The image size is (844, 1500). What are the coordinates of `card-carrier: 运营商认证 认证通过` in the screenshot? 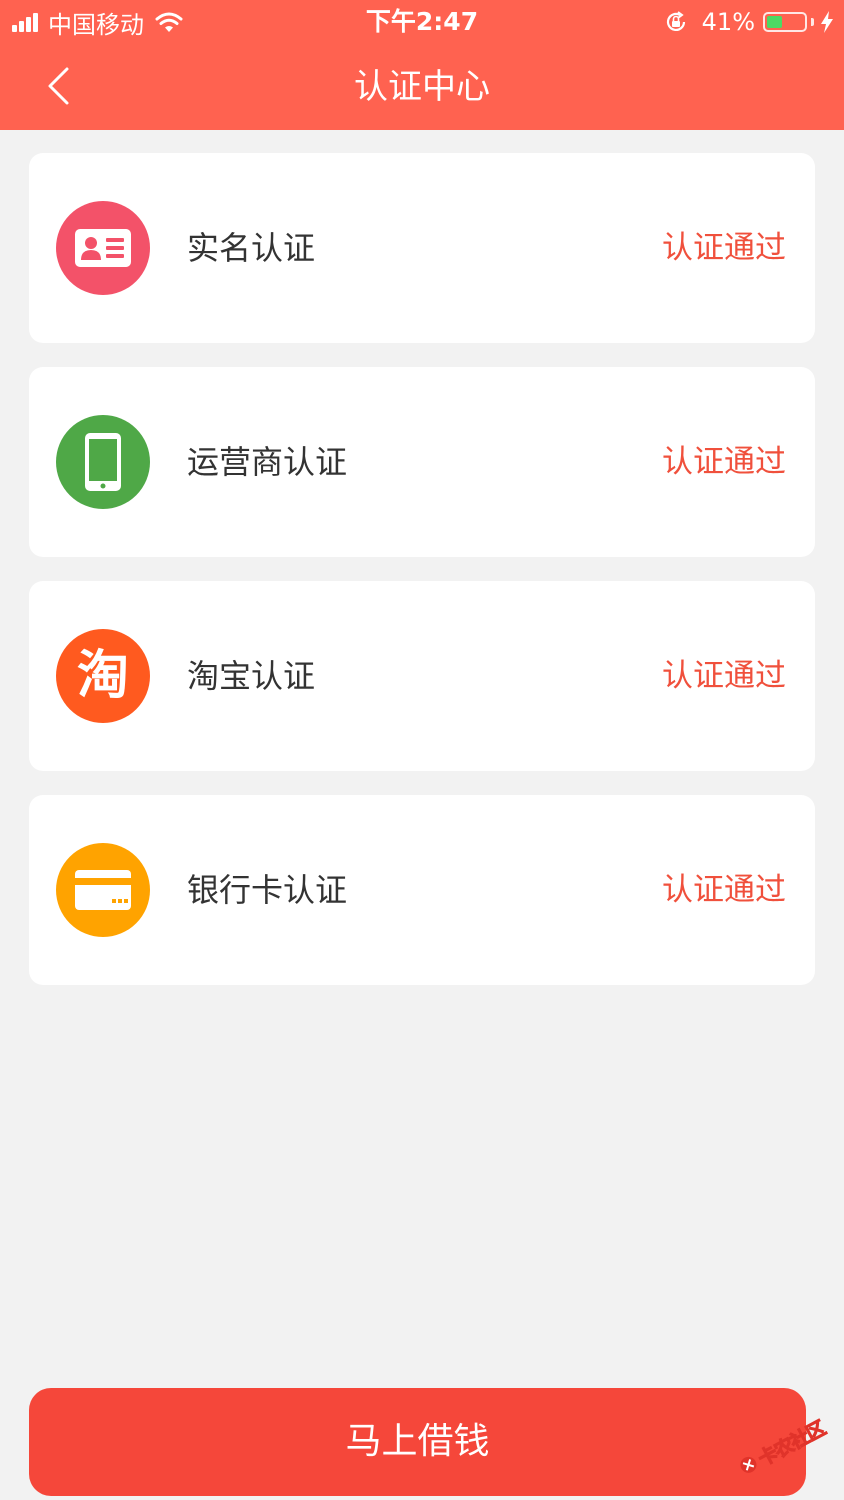 It's located at (422, 462).